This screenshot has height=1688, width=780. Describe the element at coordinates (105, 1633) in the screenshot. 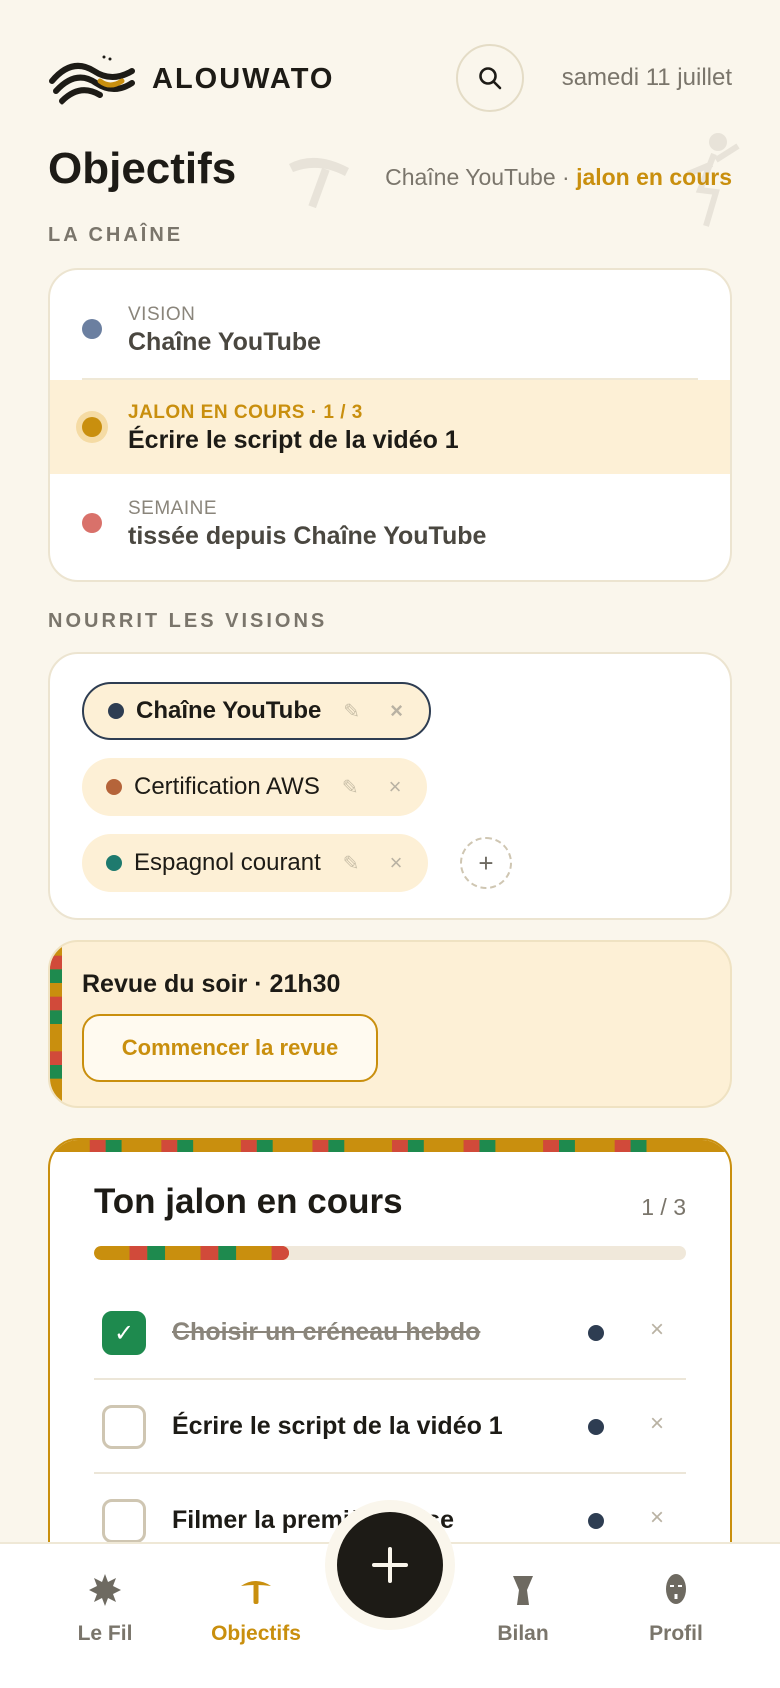

I see `nav-label: Le Fil` at that location.